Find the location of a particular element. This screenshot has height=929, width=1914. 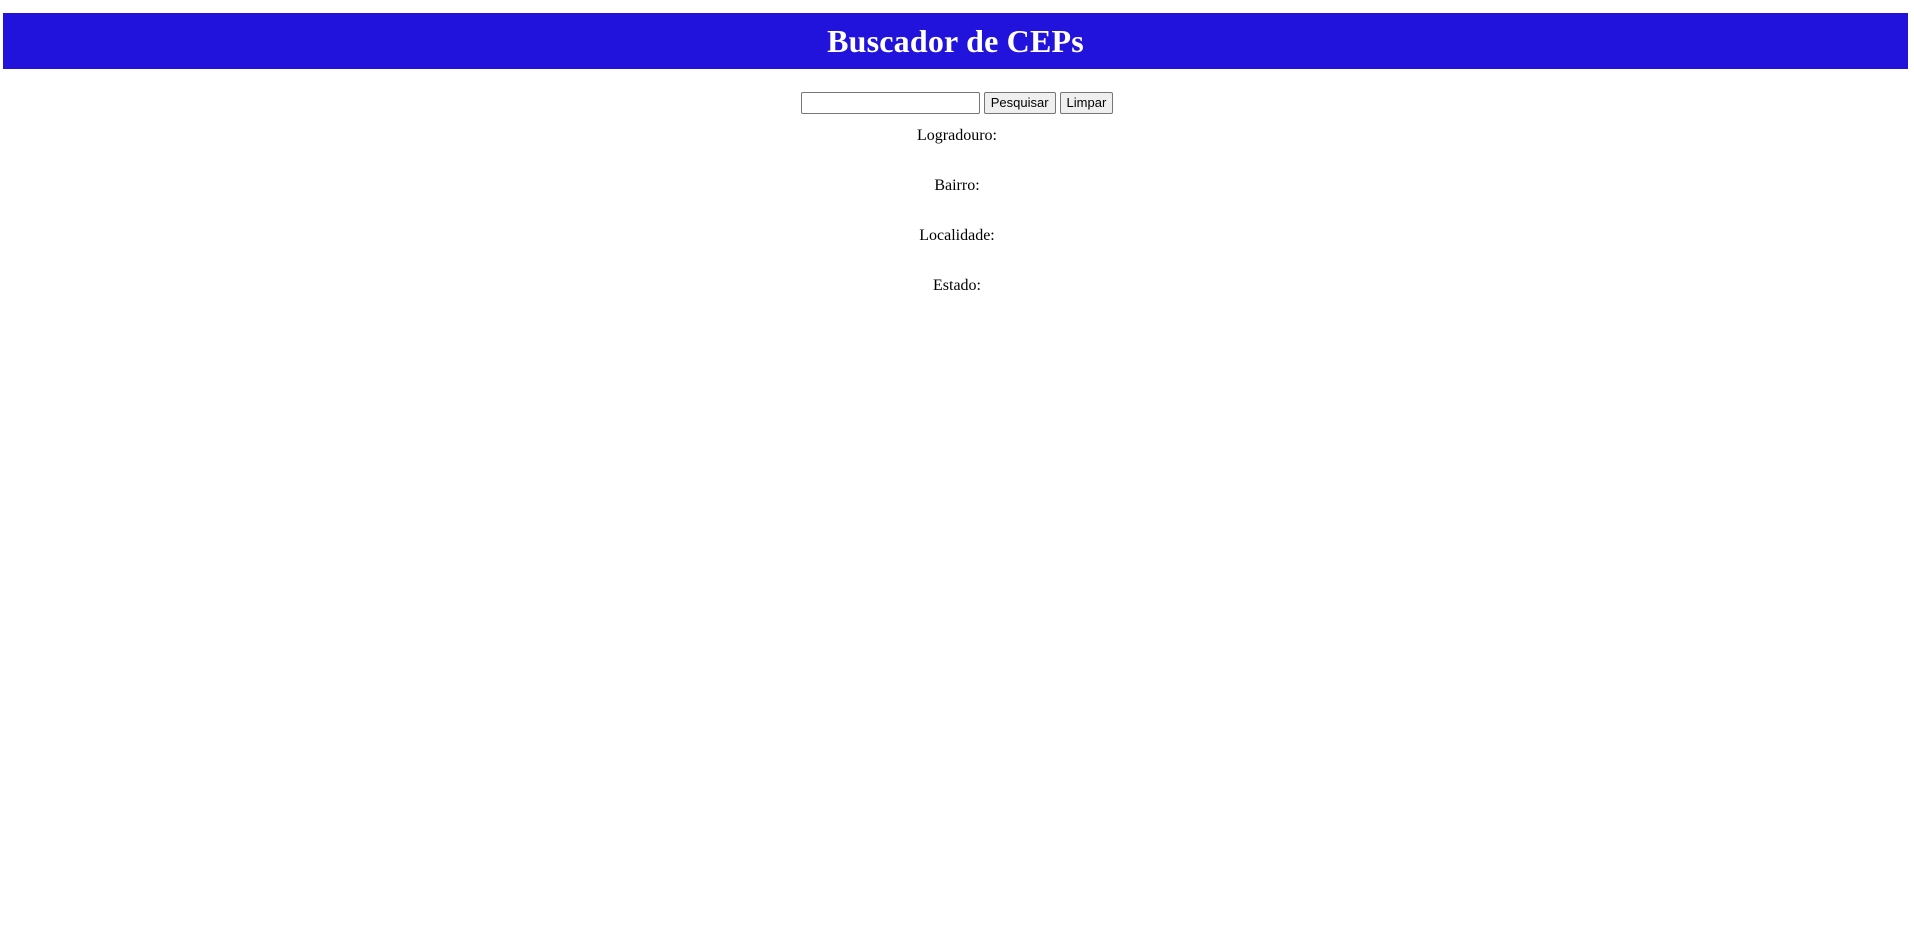

search-bar: Pesquisar Limpar is located at coordinates (957, 103).